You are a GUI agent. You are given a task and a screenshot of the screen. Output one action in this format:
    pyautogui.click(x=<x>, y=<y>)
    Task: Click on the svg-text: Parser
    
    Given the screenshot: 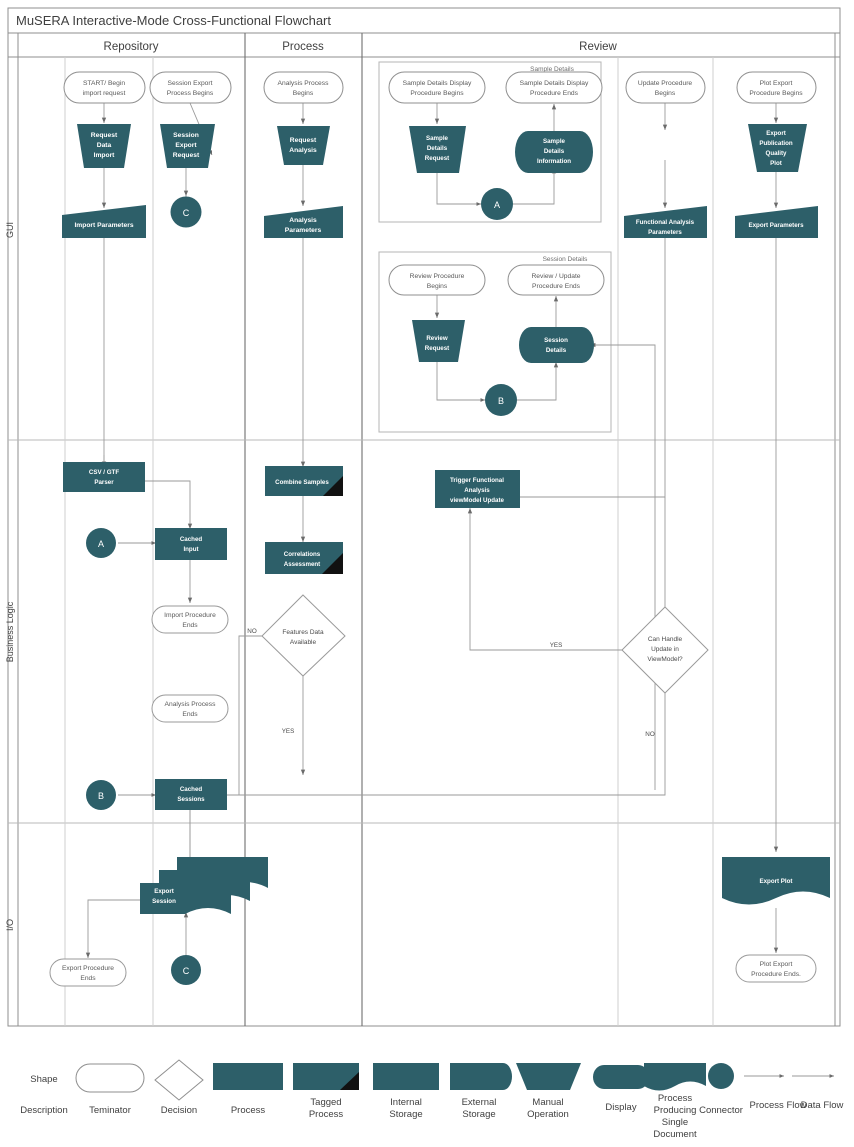 What is the action you would take?
    pyautogui.click(x=104, y=482)
    